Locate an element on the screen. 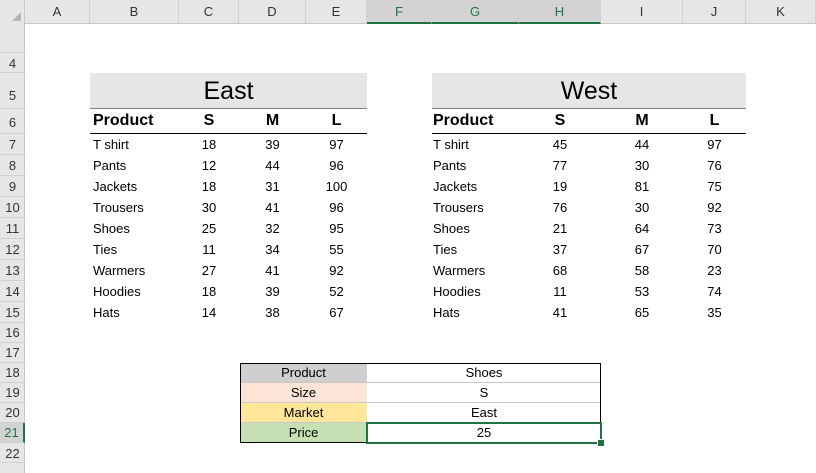  east-value-cell: 97 is located at coordinates (336, 144).